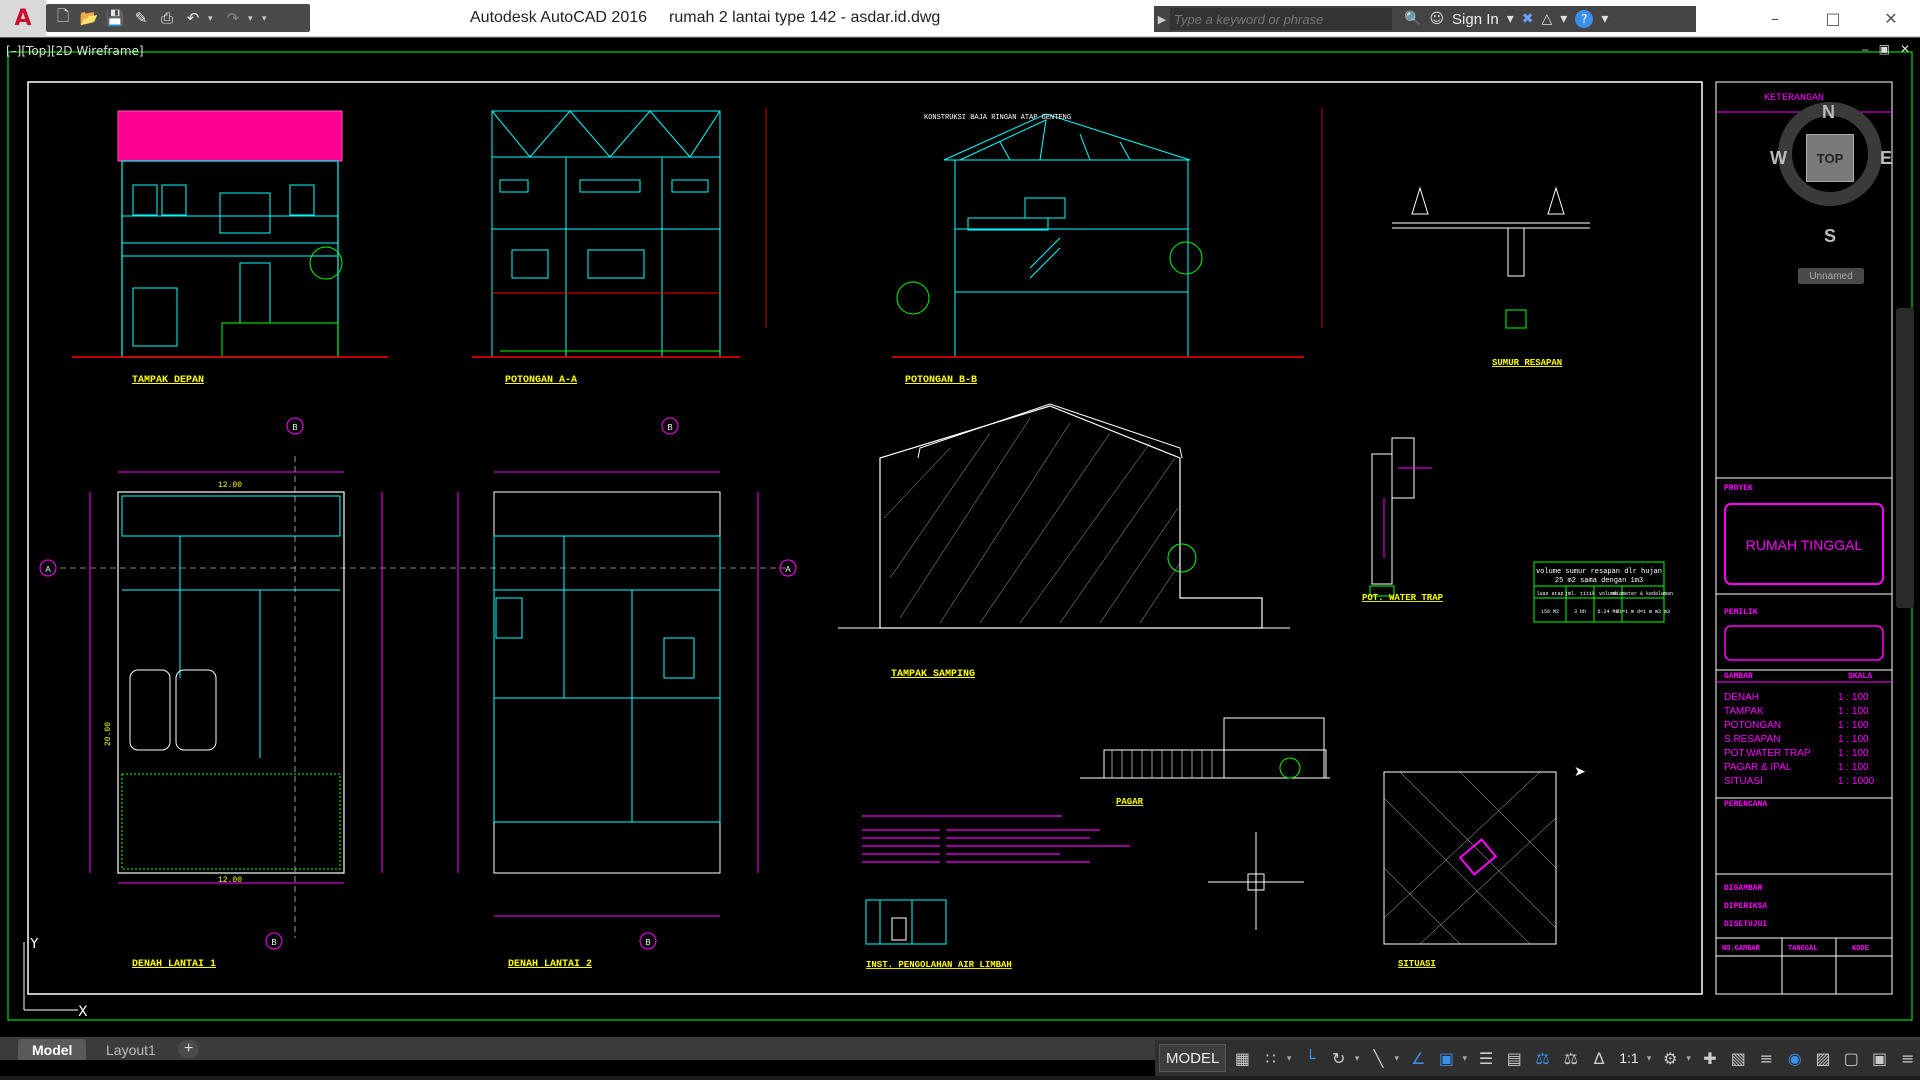 The height and width of the screenshot is (1080, 1920). I want to click on viewport-restore-icon: ▣, so click(1884, 49).